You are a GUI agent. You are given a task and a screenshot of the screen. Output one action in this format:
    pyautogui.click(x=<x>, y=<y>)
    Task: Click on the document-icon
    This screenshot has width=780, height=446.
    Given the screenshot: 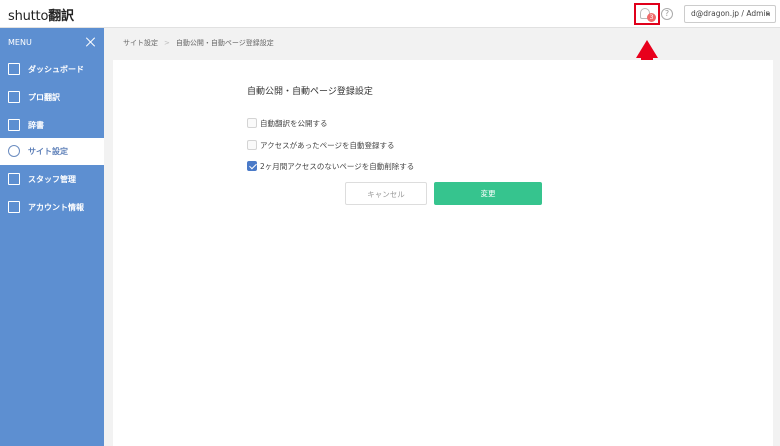 What is the action you would take?
    pyautogui.click(x=14, y=207)
    